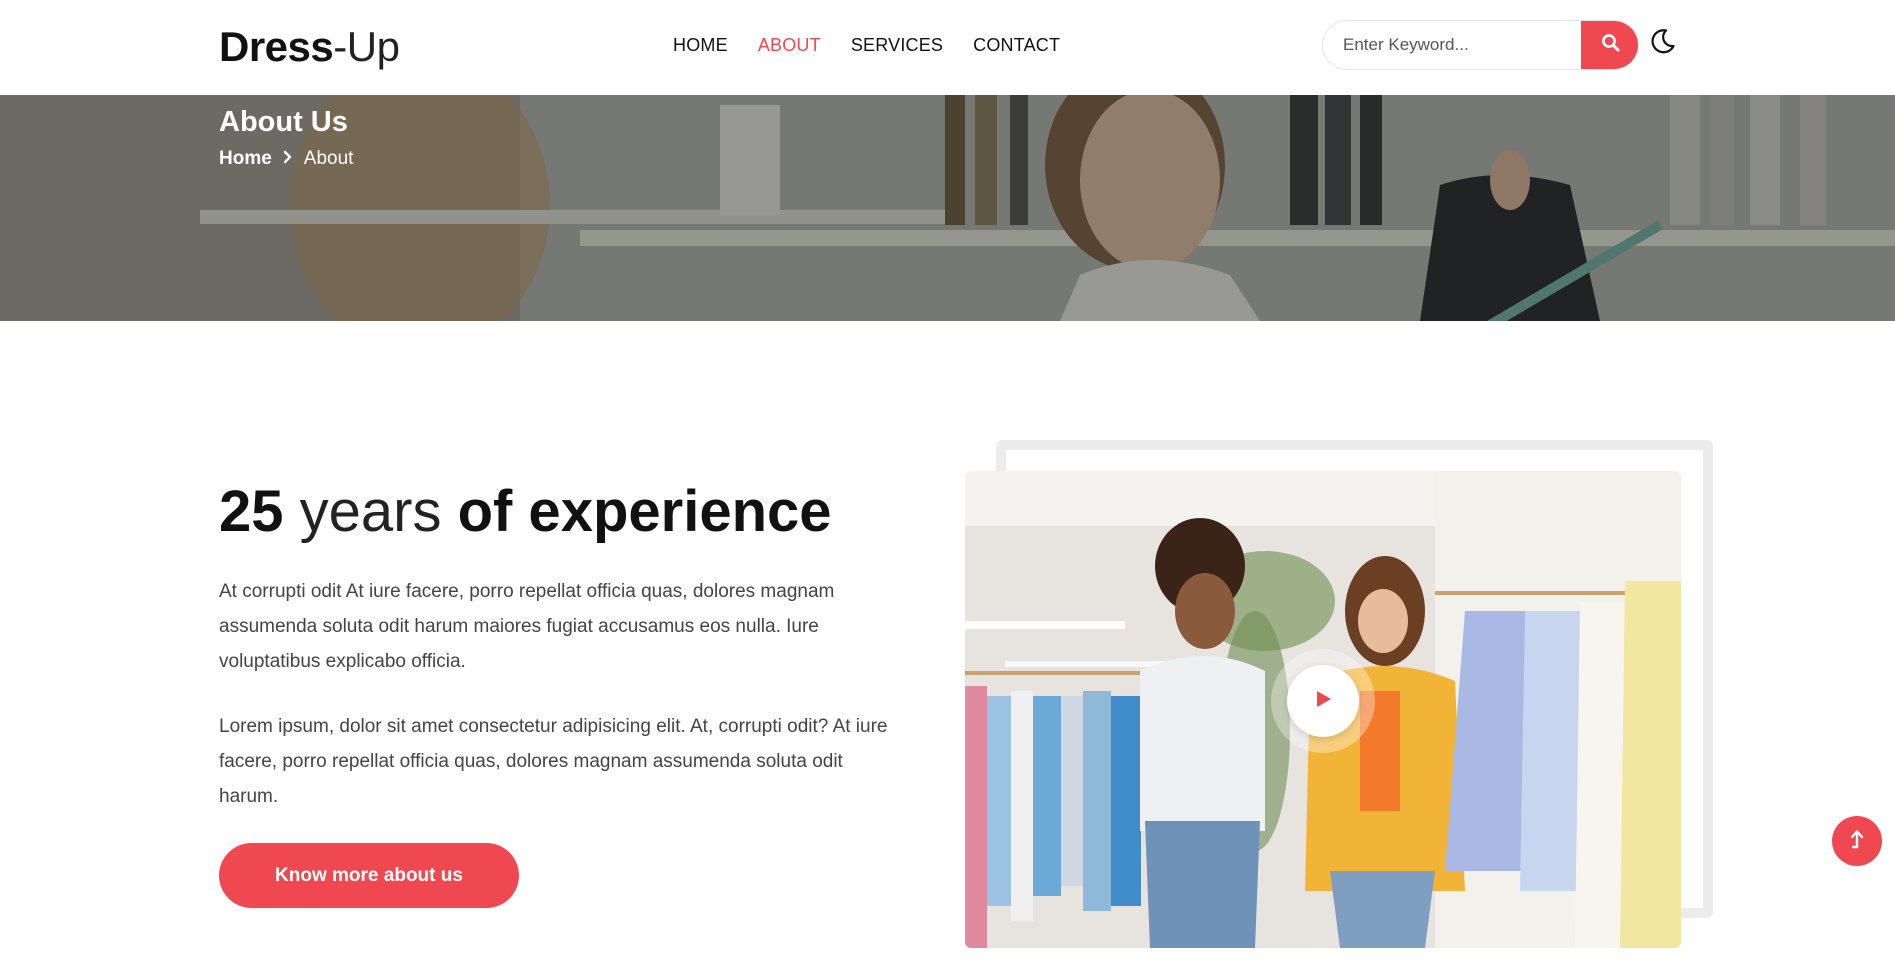 The width and height of the screenshot is (1895, 974). What do you see at coordinates (245, 159) in the screenshot?
I see `breadcrumb-home-link: Home` at bounding box center [245, 159].